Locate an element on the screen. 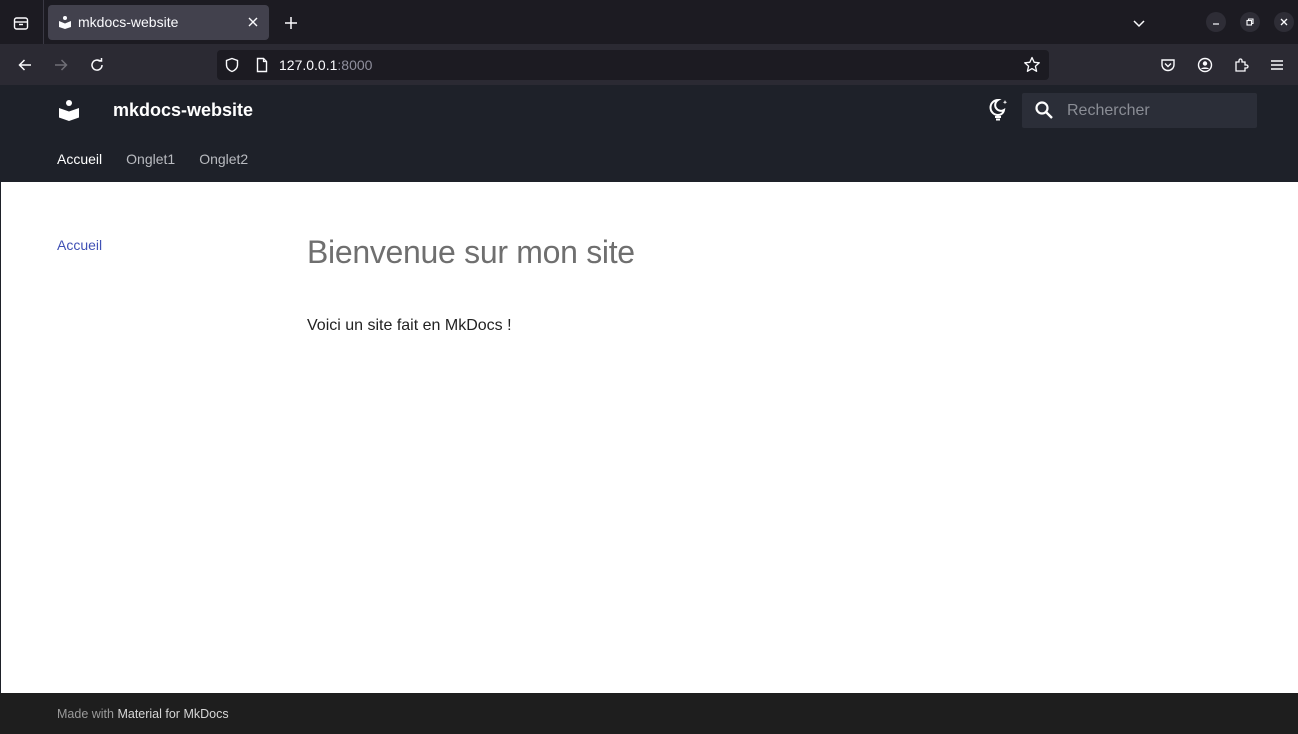 This screenshot has width=1298, height=734. url-text: 127.0.0.1:8000 is located at coordinates (325, 65).